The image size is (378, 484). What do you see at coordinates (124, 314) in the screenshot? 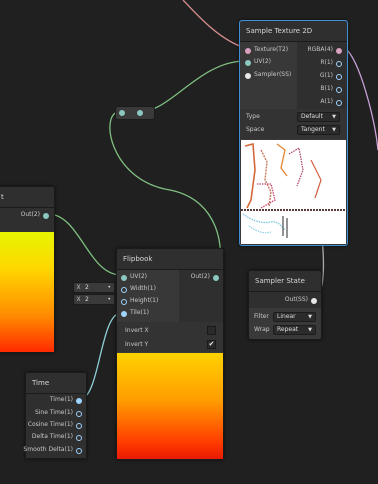
I see `flipbook-tile-port` at bounding box center [124, 314].